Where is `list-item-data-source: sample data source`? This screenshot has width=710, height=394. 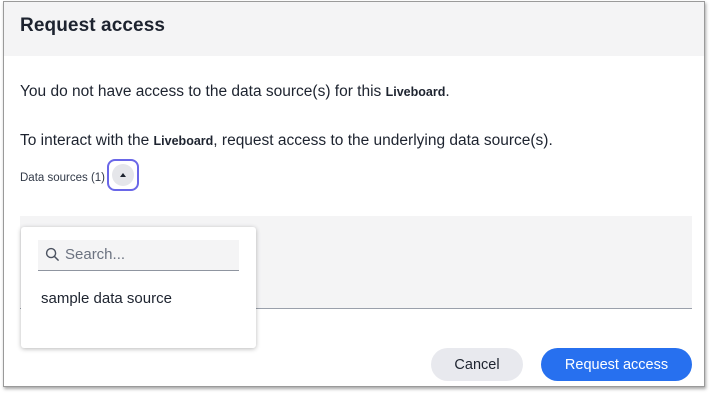
list-item-data-source: sample data source is located at coordinates (106, 298).